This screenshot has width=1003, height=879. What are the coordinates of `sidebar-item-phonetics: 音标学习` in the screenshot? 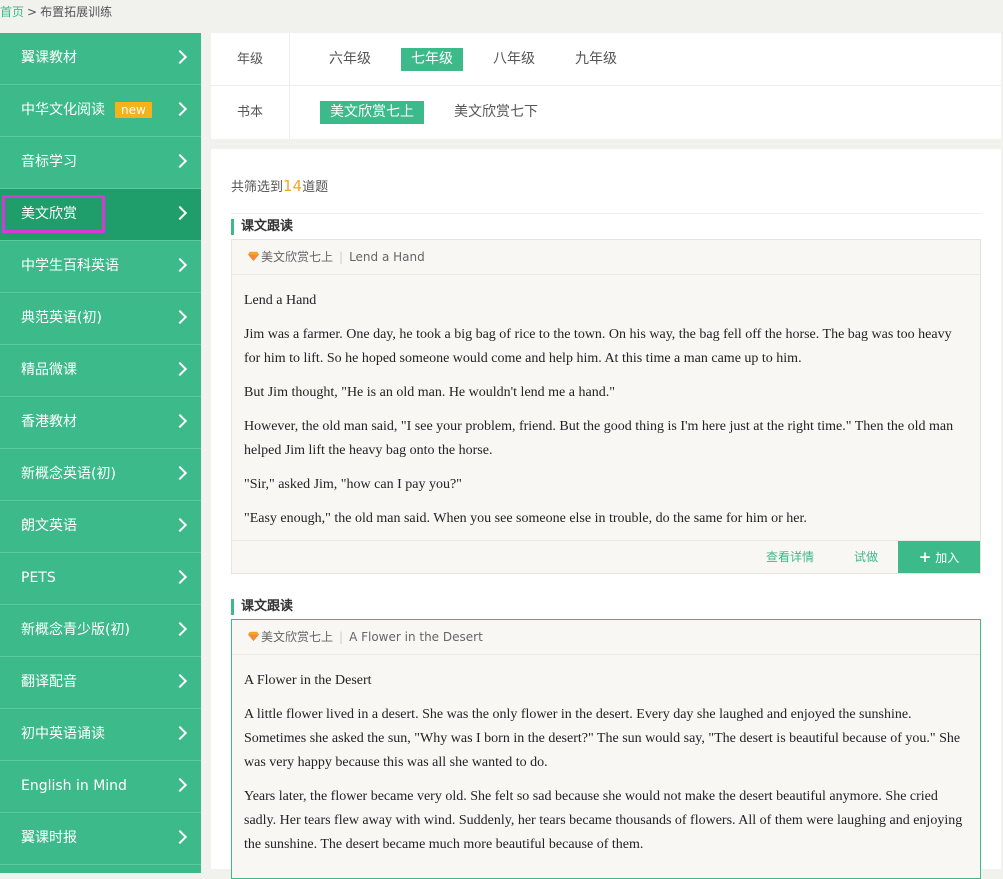 It's located at (100, 163).